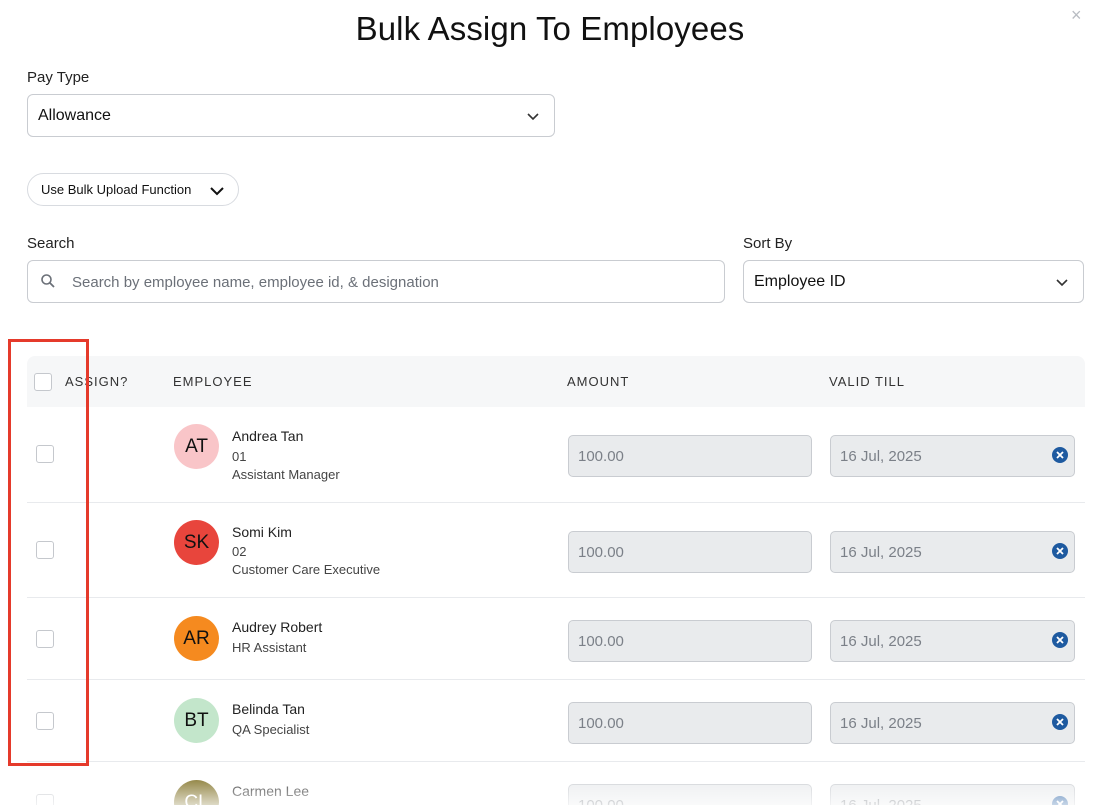 This screenshot has height=805, width=1108. What do you see at coordinates (196, 638) in the screenshot?
I see `avatar: AR` at bounding box center [196, 638].